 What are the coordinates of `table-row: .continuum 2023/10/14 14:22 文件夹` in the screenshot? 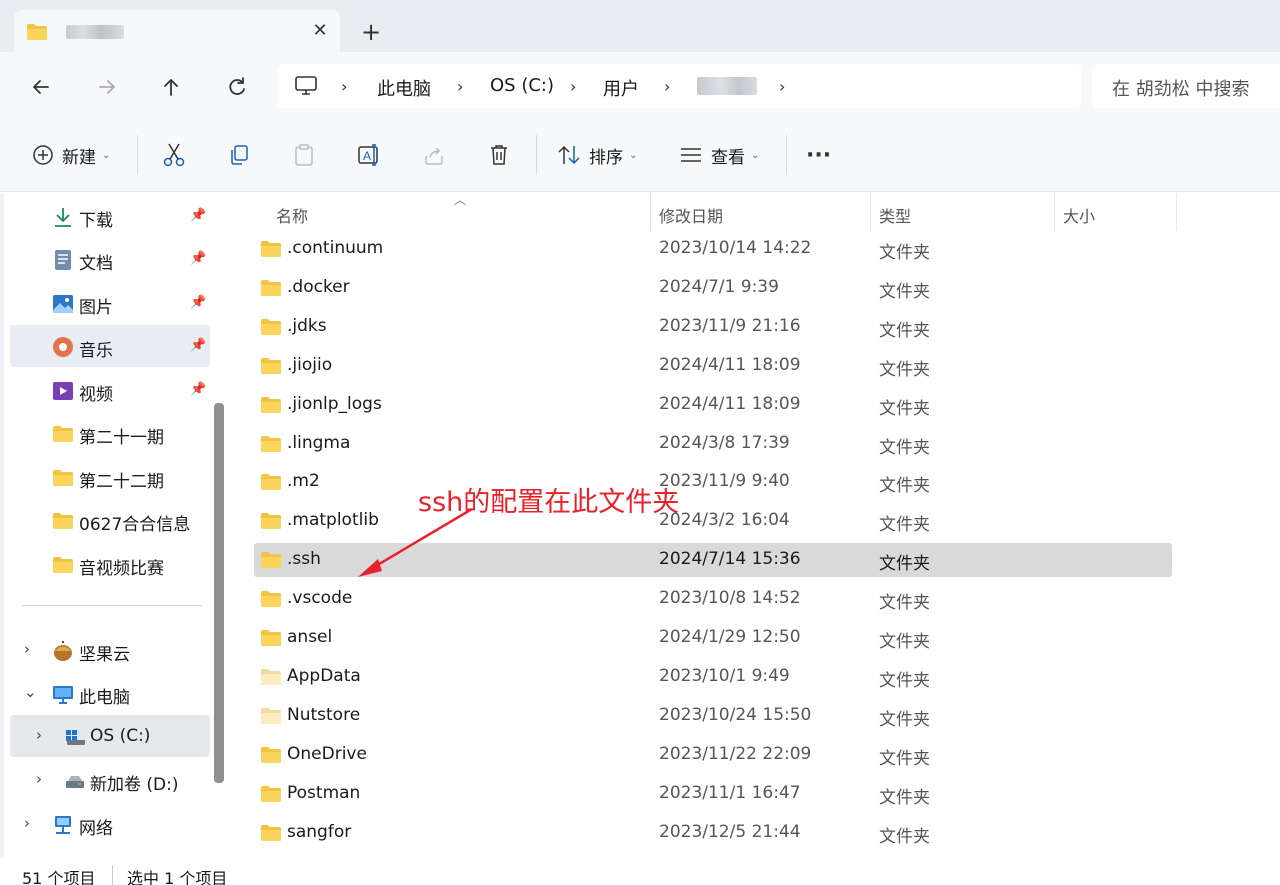 It's located at (713, 249).